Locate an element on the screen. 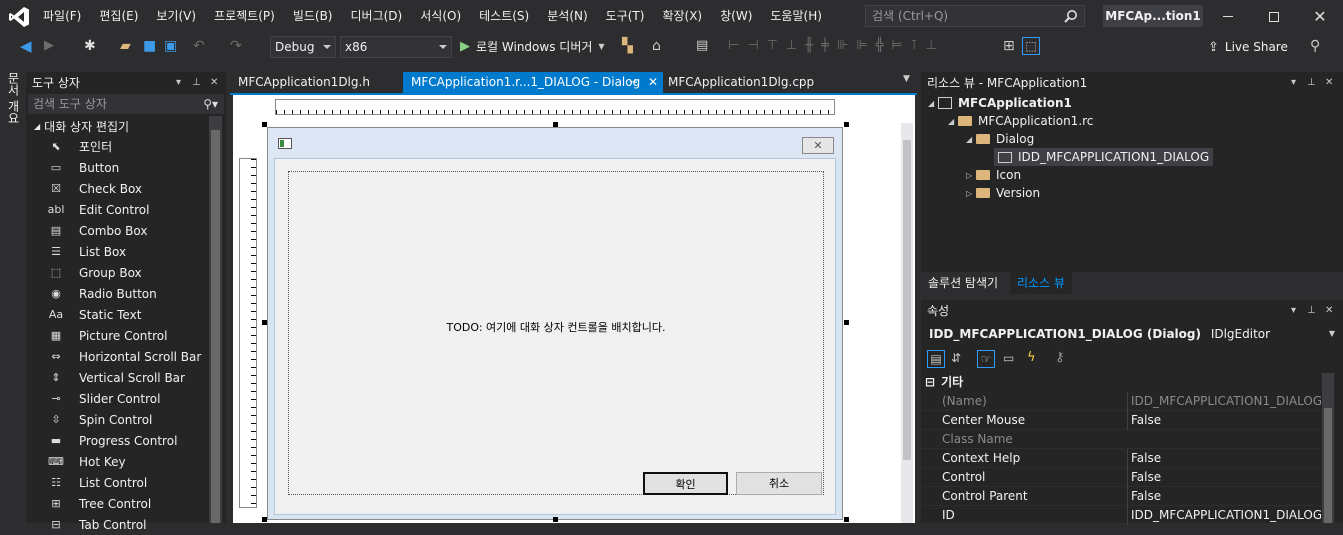 The image size is (1343, 535). toolbox-item: ⊟ Tab Control is located at coordinates (126, 524).